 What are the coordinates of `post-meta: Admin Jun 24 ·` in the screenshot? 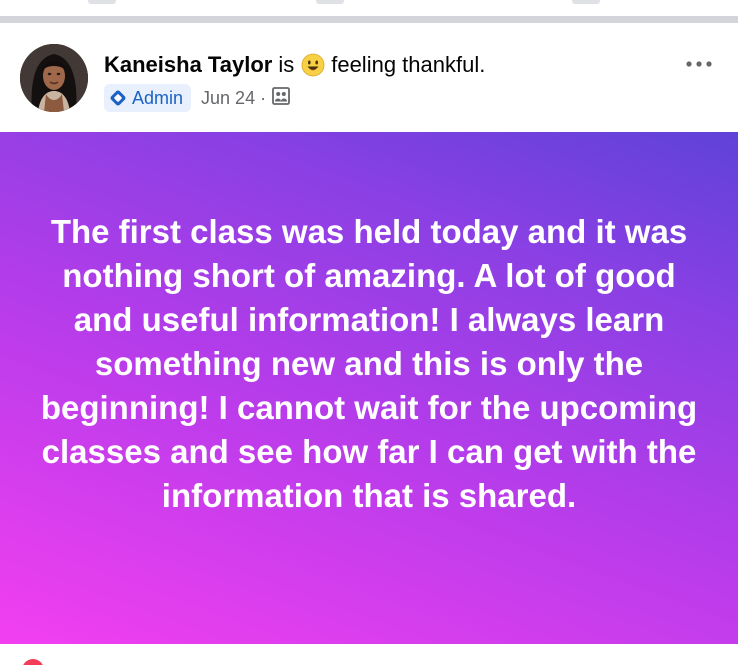 It's located at (197, 98).